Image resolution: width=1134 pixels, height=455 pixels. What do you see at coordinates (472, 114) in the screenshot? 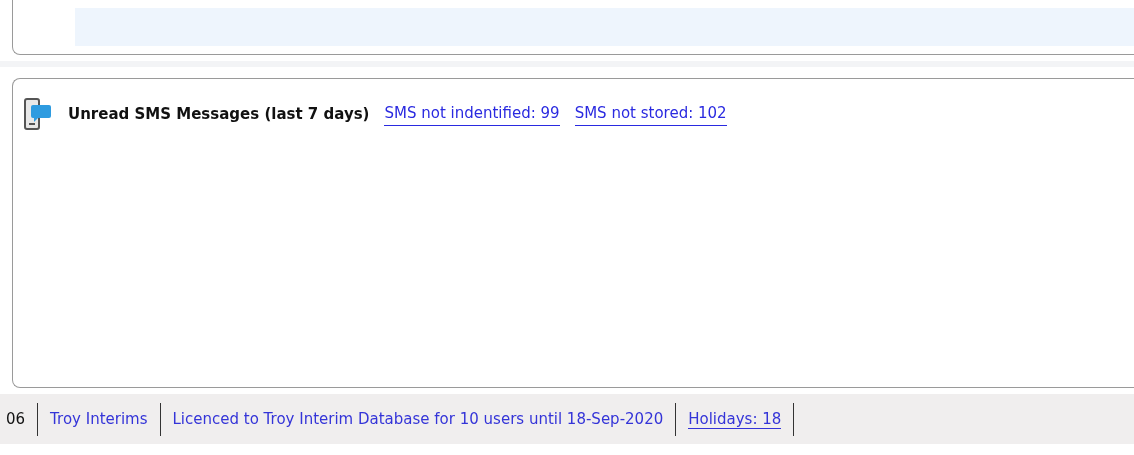
I see `sms-count-link: SMS not indentified: 99` at bounding box center [472, 114].